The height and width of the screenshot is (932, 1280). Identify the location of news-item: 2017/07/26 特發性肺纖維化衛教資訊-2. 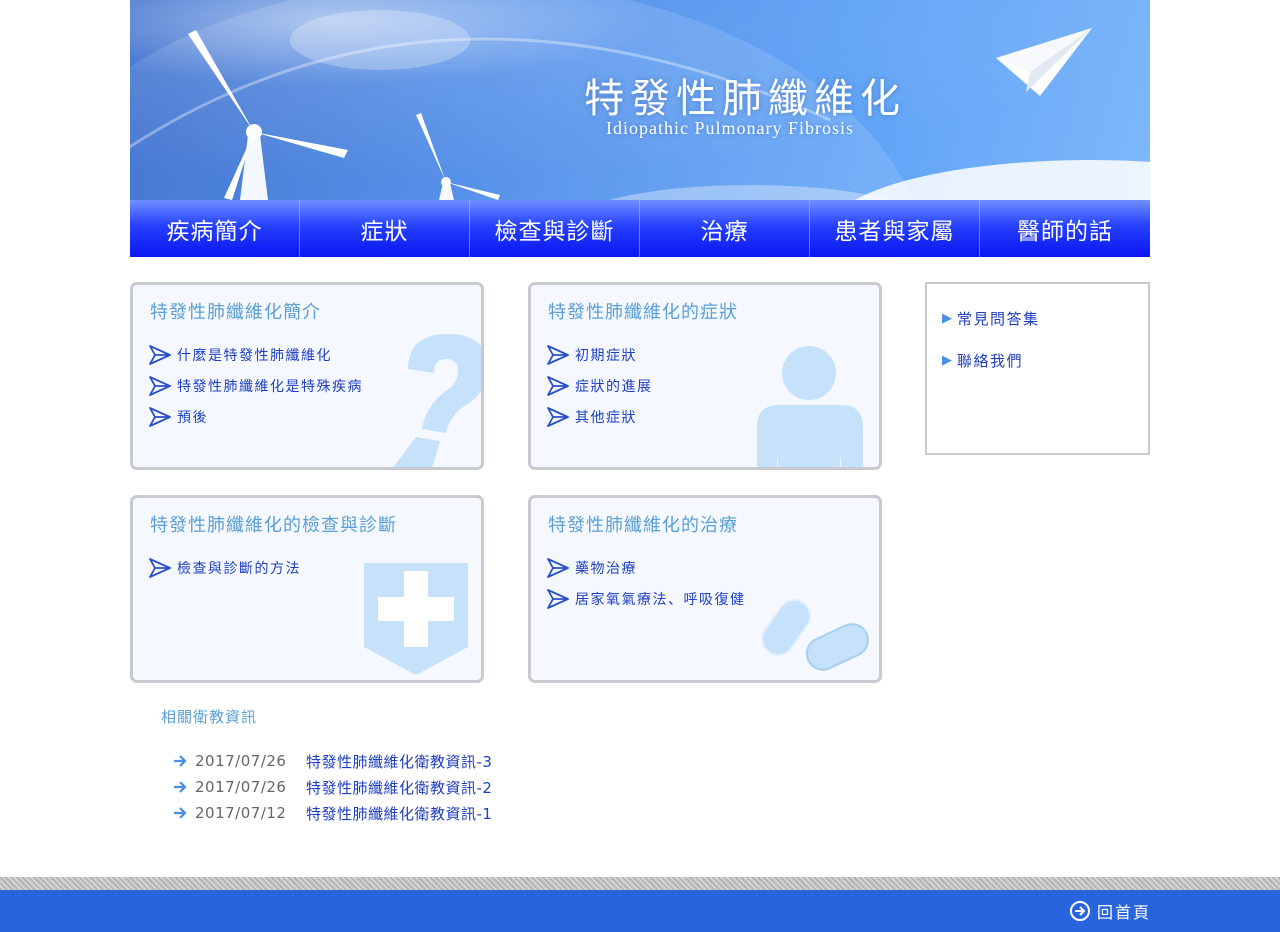
(332, 787).